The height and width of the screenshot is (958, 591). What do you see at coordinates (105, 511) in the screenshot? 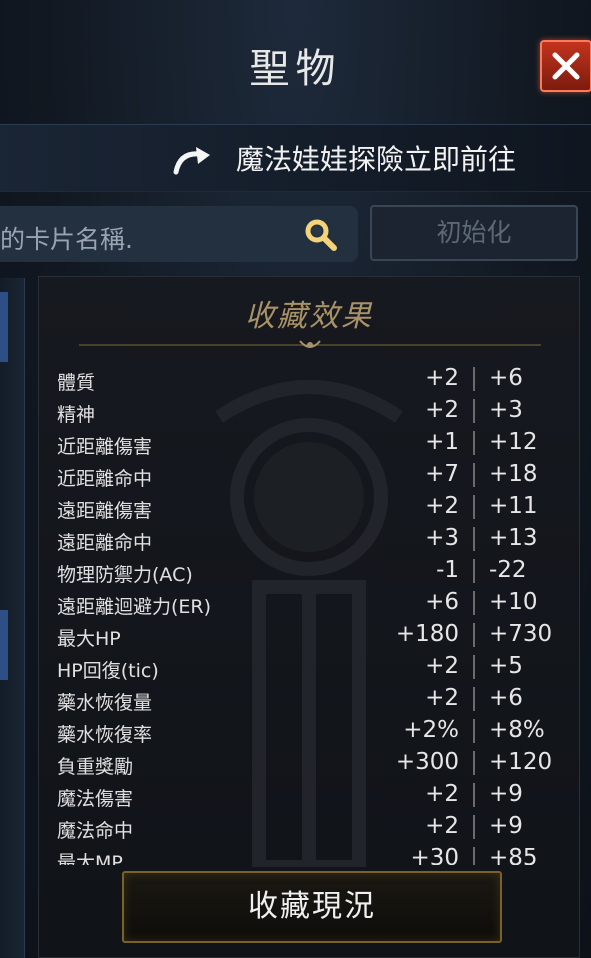
I see `stat-name: 遠距離傷害` at bounding box center [105, 511].